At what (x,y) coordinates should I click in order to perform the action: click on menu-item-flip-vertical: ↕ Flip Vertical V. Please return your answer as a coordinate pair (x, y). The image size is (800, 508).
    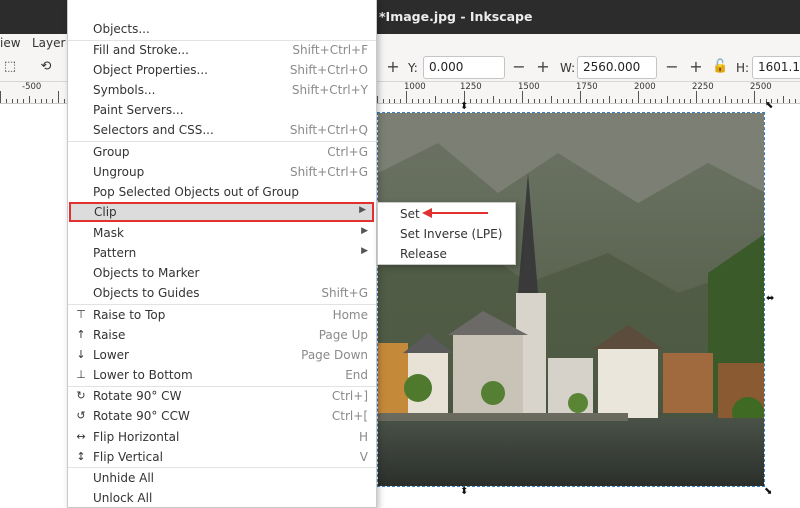
    Looking at the image, I should click on (222, 457).